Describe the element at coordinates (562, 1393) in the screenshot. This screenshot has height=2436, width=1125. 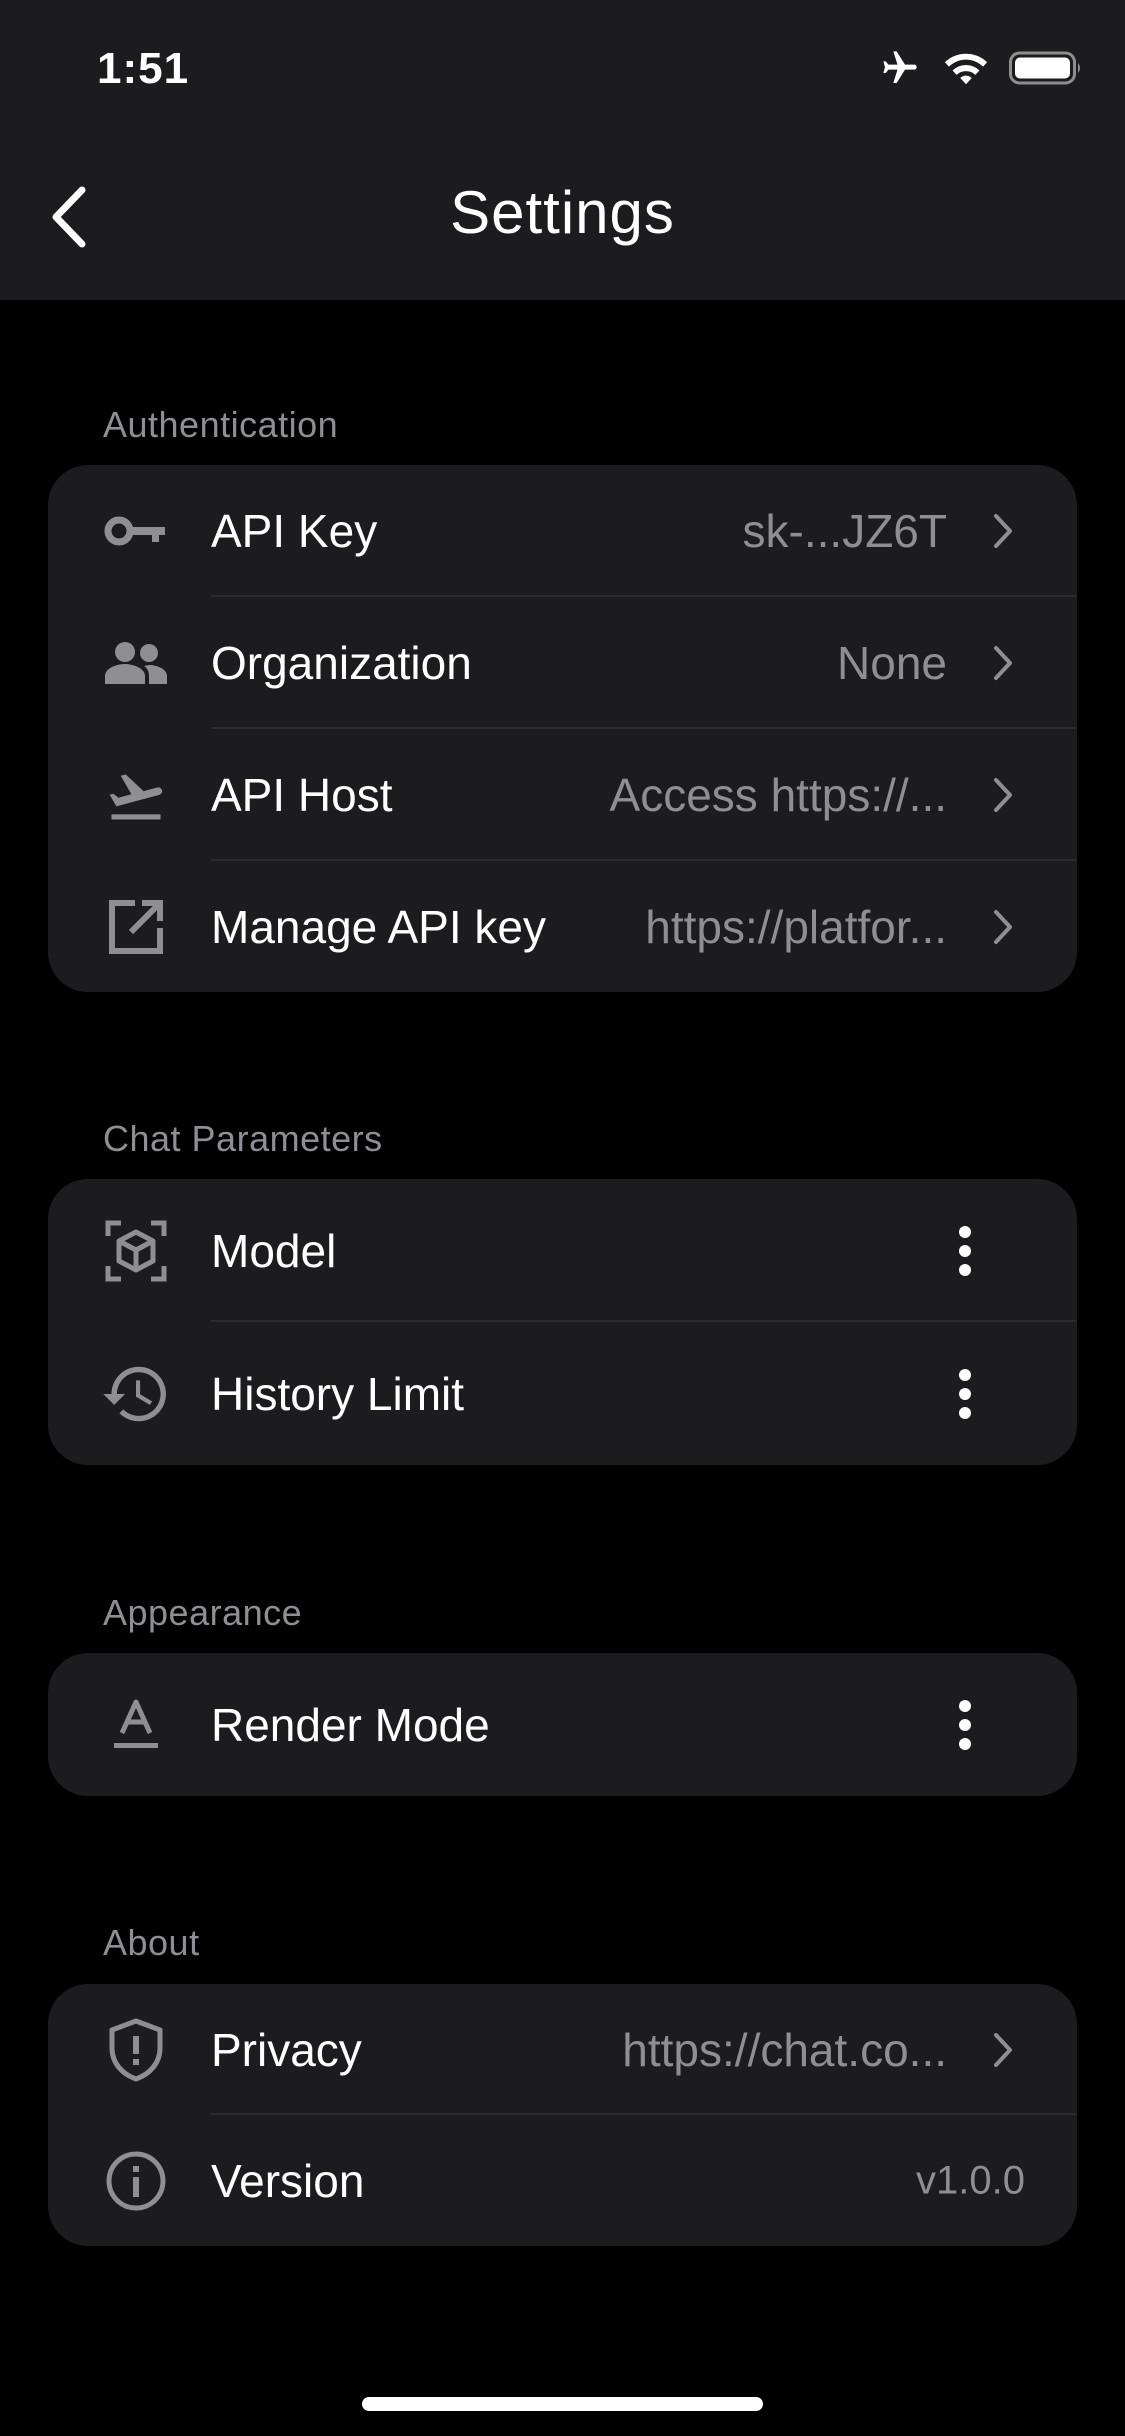
I see `history-limit-row: History Limit` at that location.